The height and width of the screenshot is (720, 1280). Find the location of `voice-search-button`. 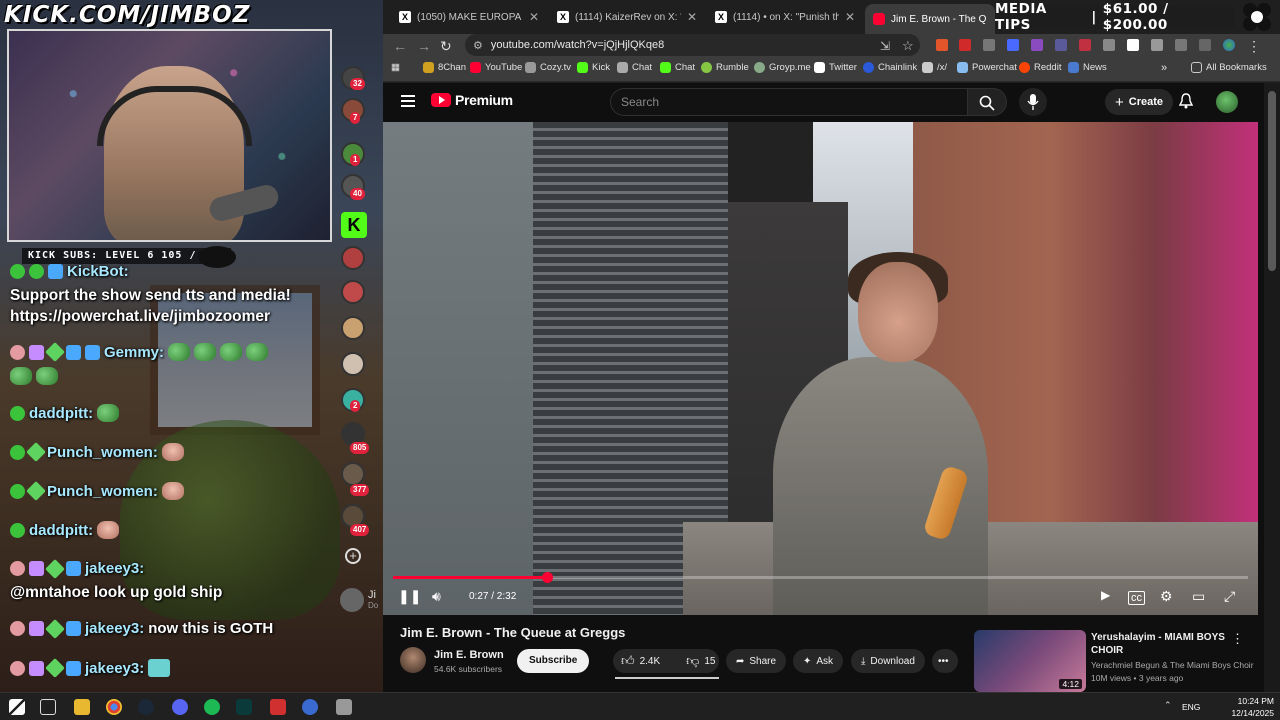

voice-search-button is located at coordinates (1033, 102).